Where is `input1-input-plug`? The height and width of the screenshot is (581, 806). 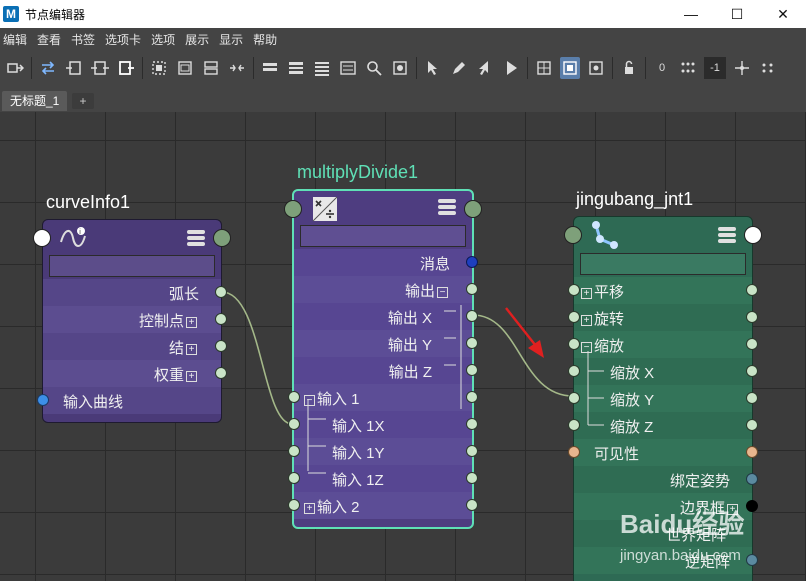
input1-input-plug is located at coordinates (294, 397).